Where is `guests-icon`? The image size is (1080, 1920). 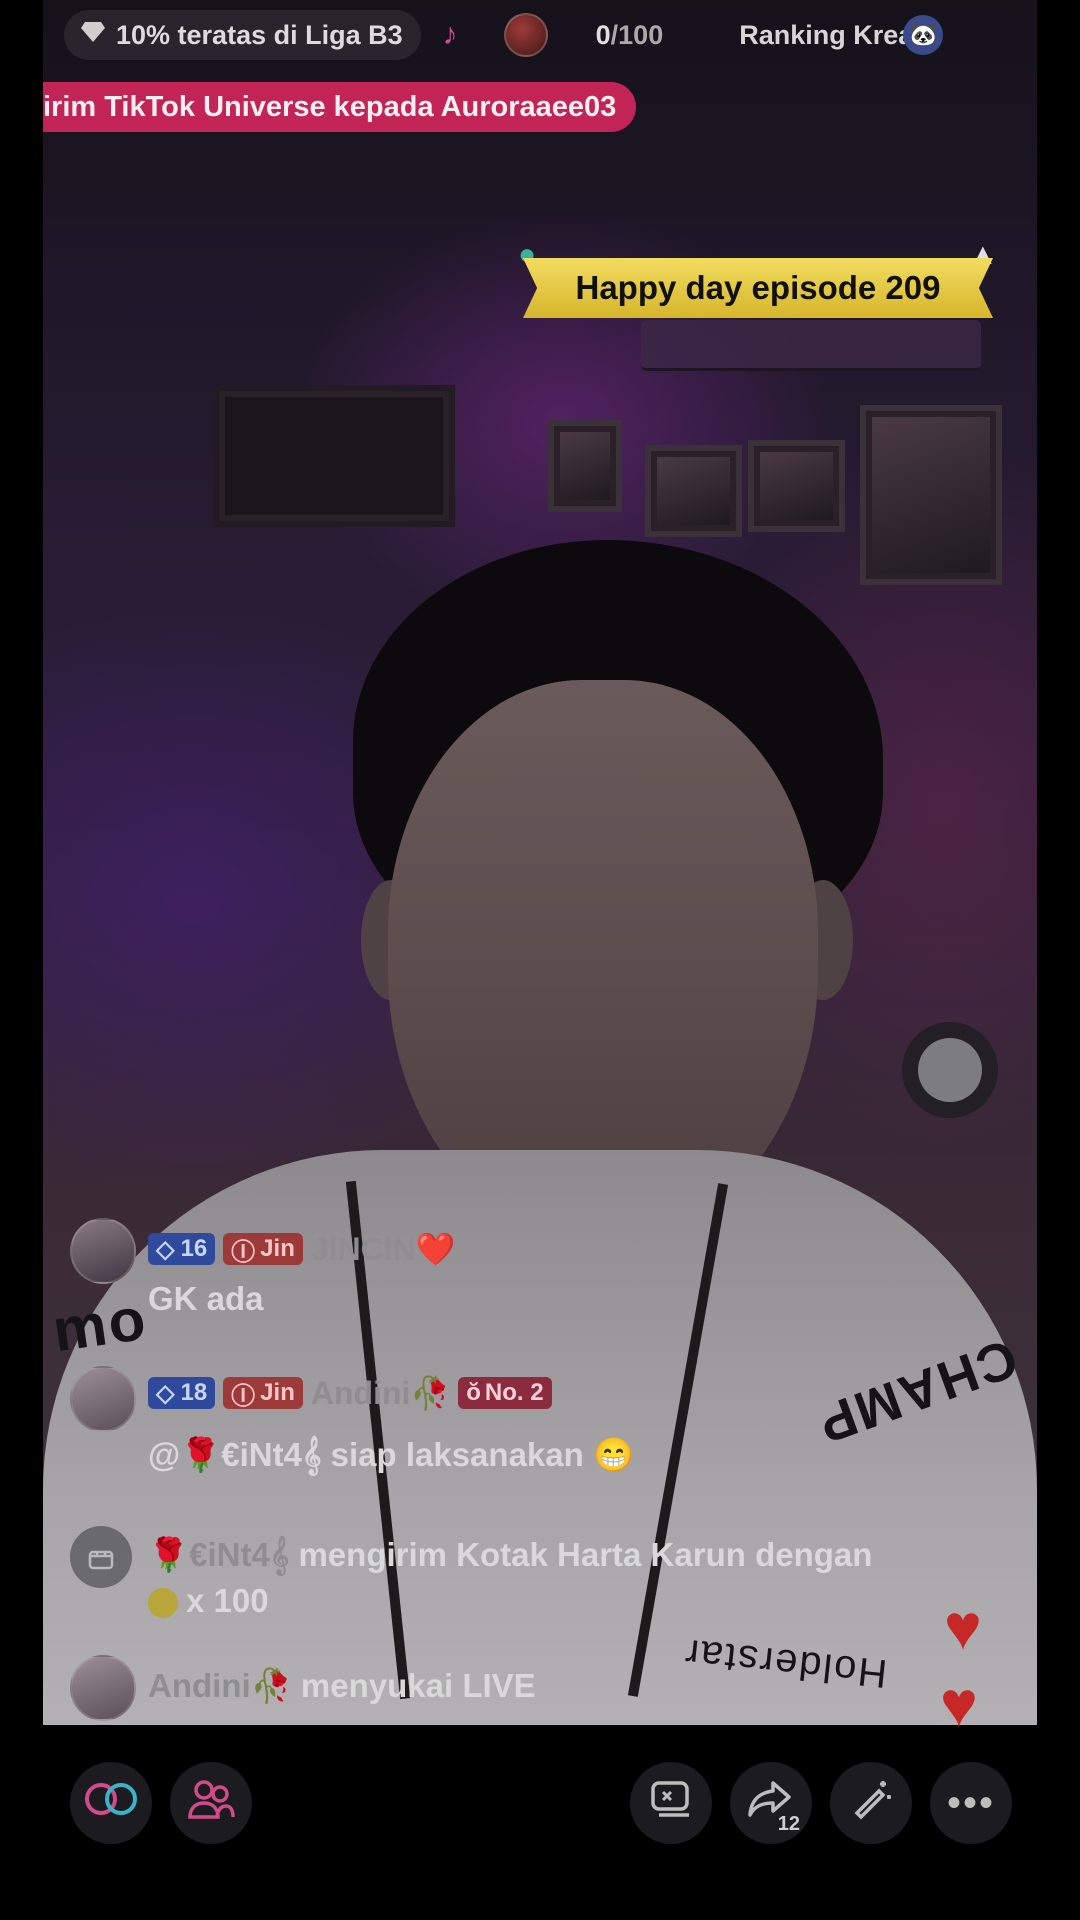
guests-icon is located at coordinates (211, 1803).